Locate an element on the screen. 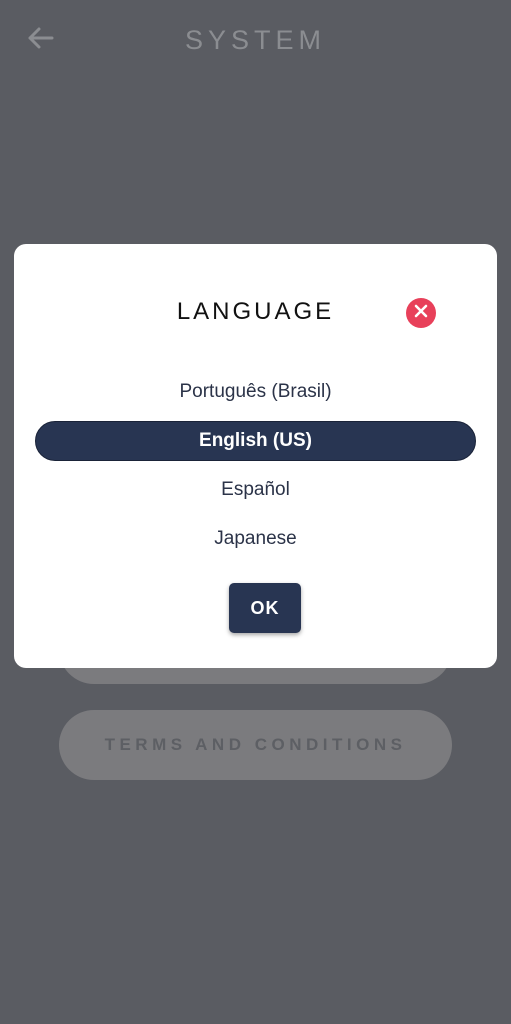  language-option-spanish: Español is located at coordinates (255, 490).